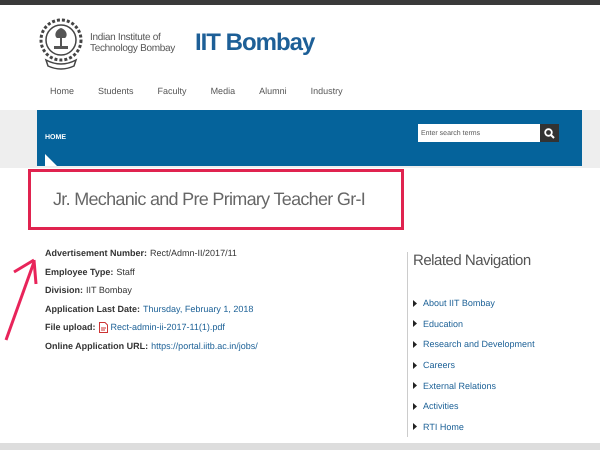 The width and height of the screenshot is (600, 450). What do you see at coordinates (167, 327) in the screenshot?
I see `file-link: Rect-admin-ii-2017-11(1).pdf` at bounding box center [167, 327].